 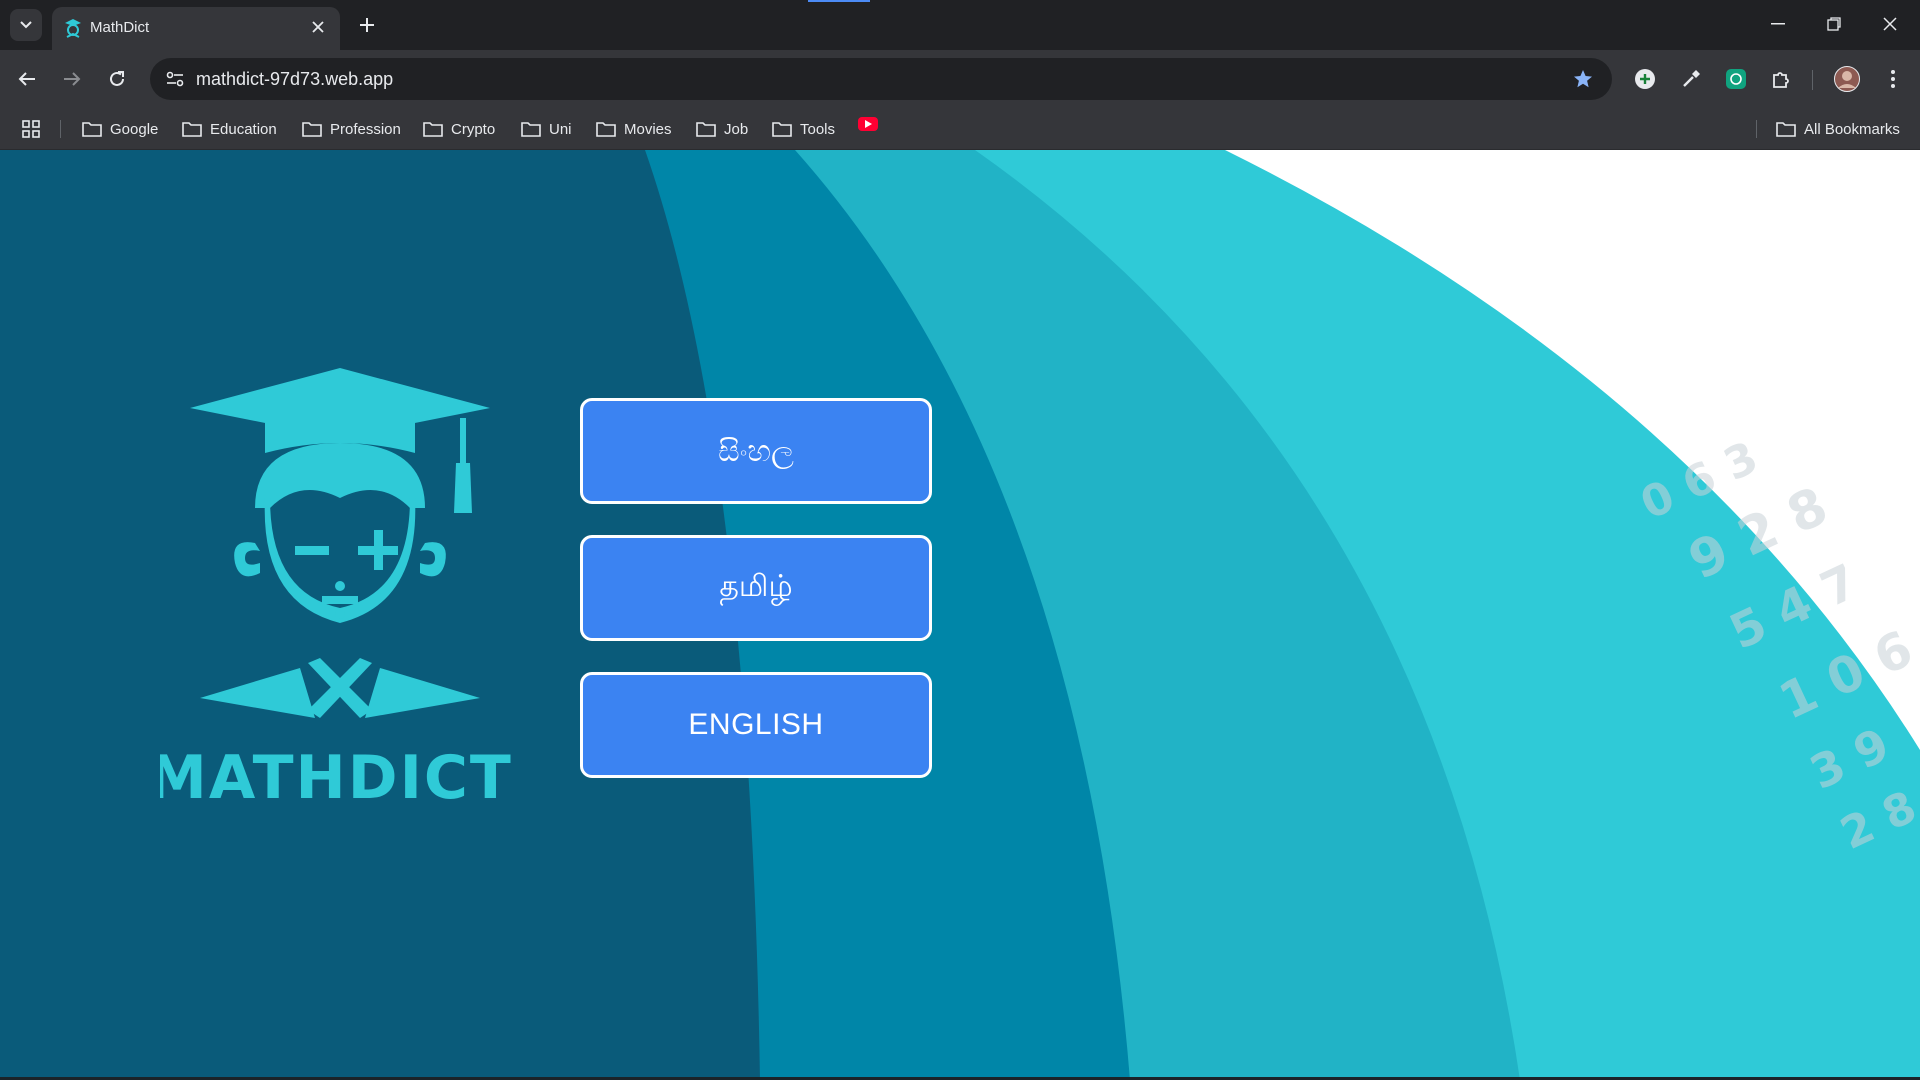 I want to click on extensions-button, so click(x=1781, y=79).